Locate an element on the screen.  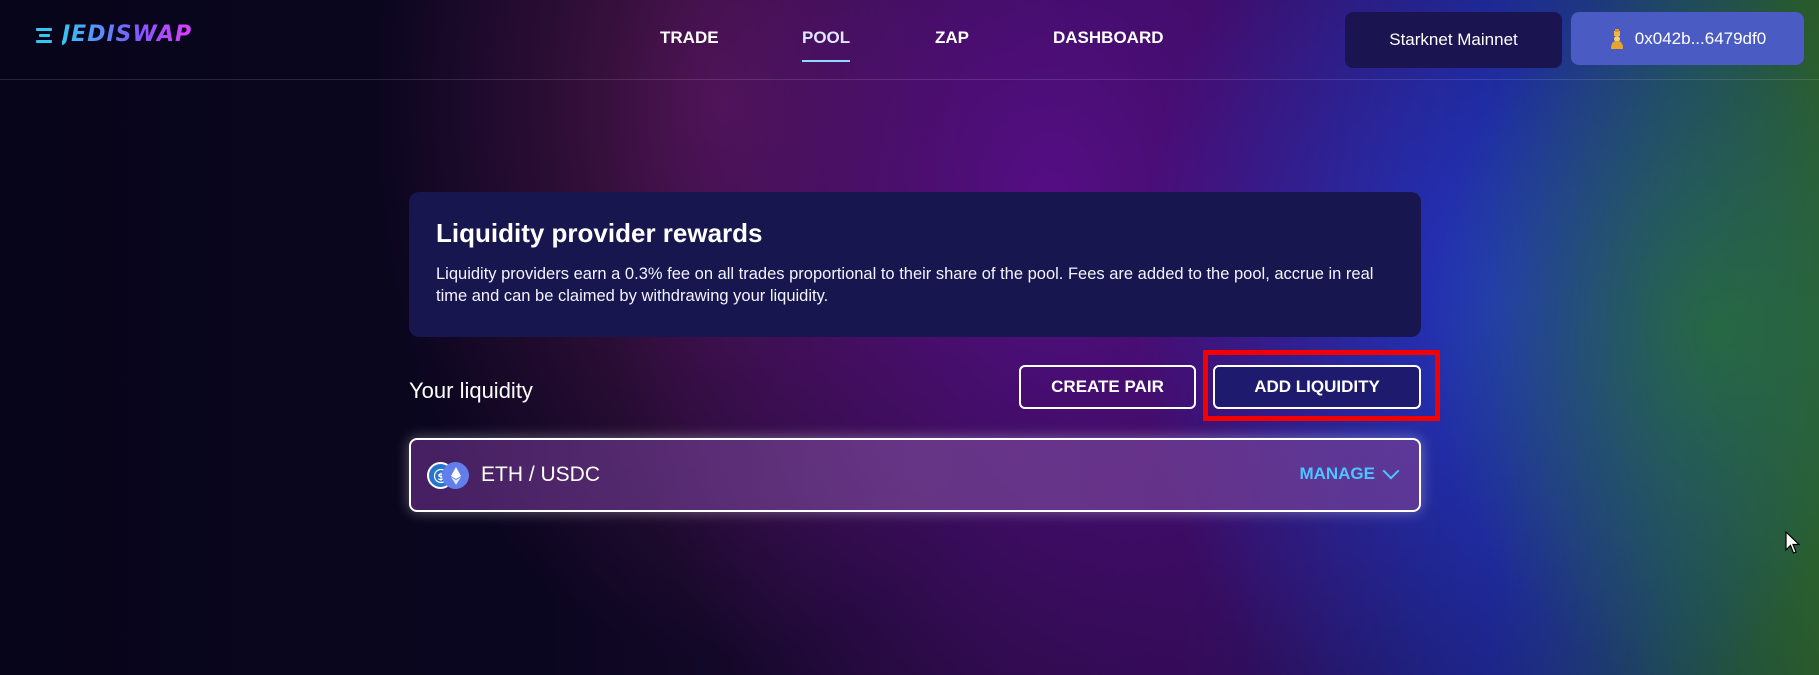
nav-dashboard: DASHBOARD is located at coordinates (1108, 38).